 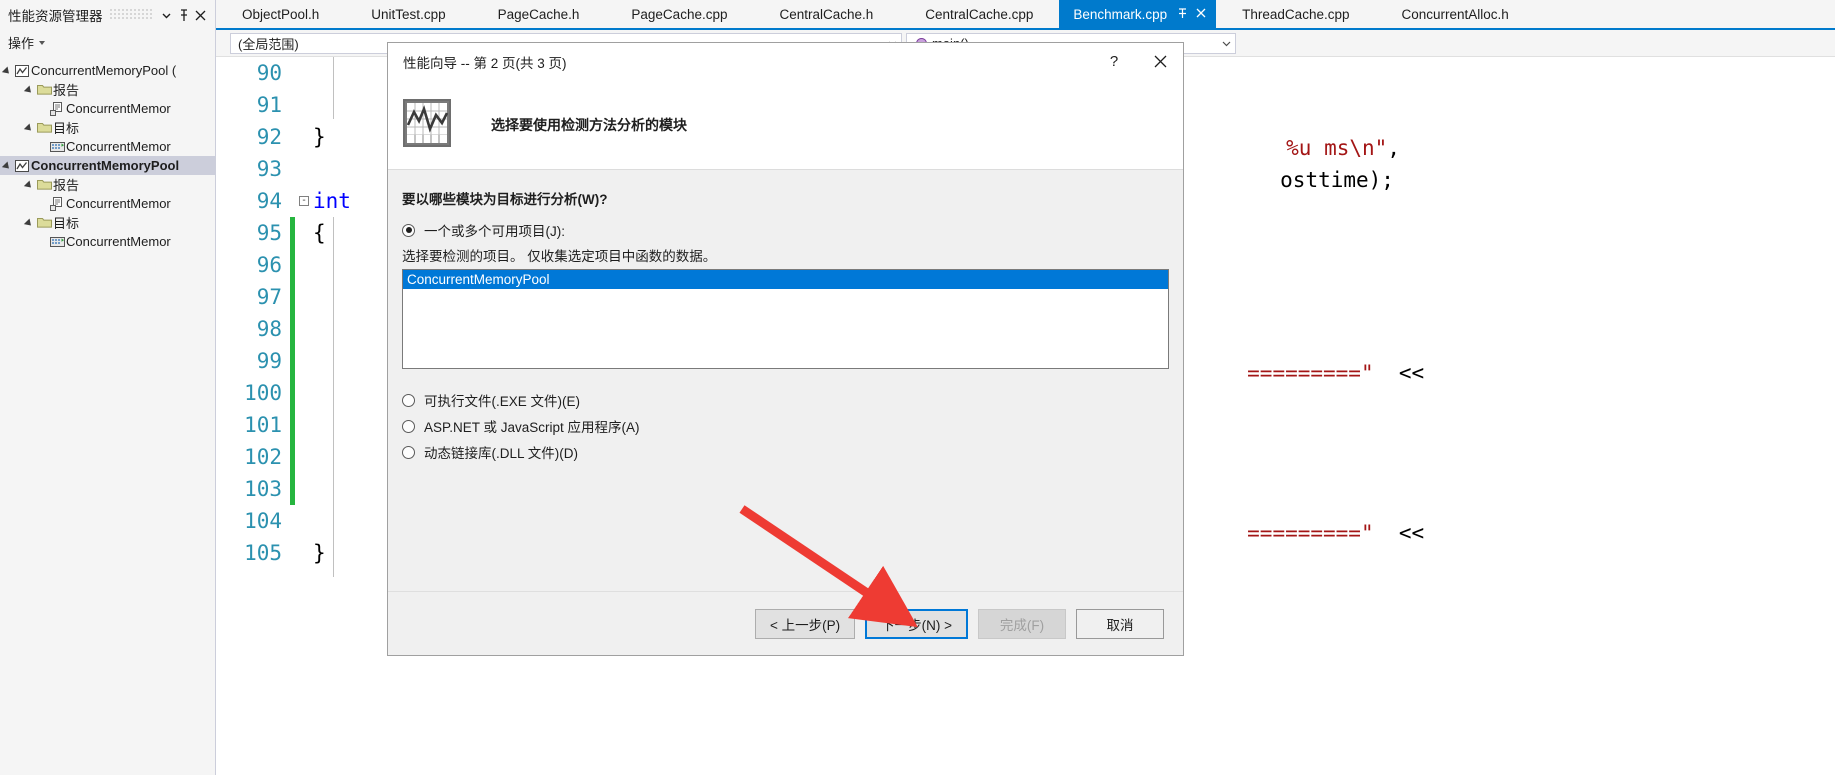 I want to click on actions-menu-button: 操作, so click(x=107, y=42).